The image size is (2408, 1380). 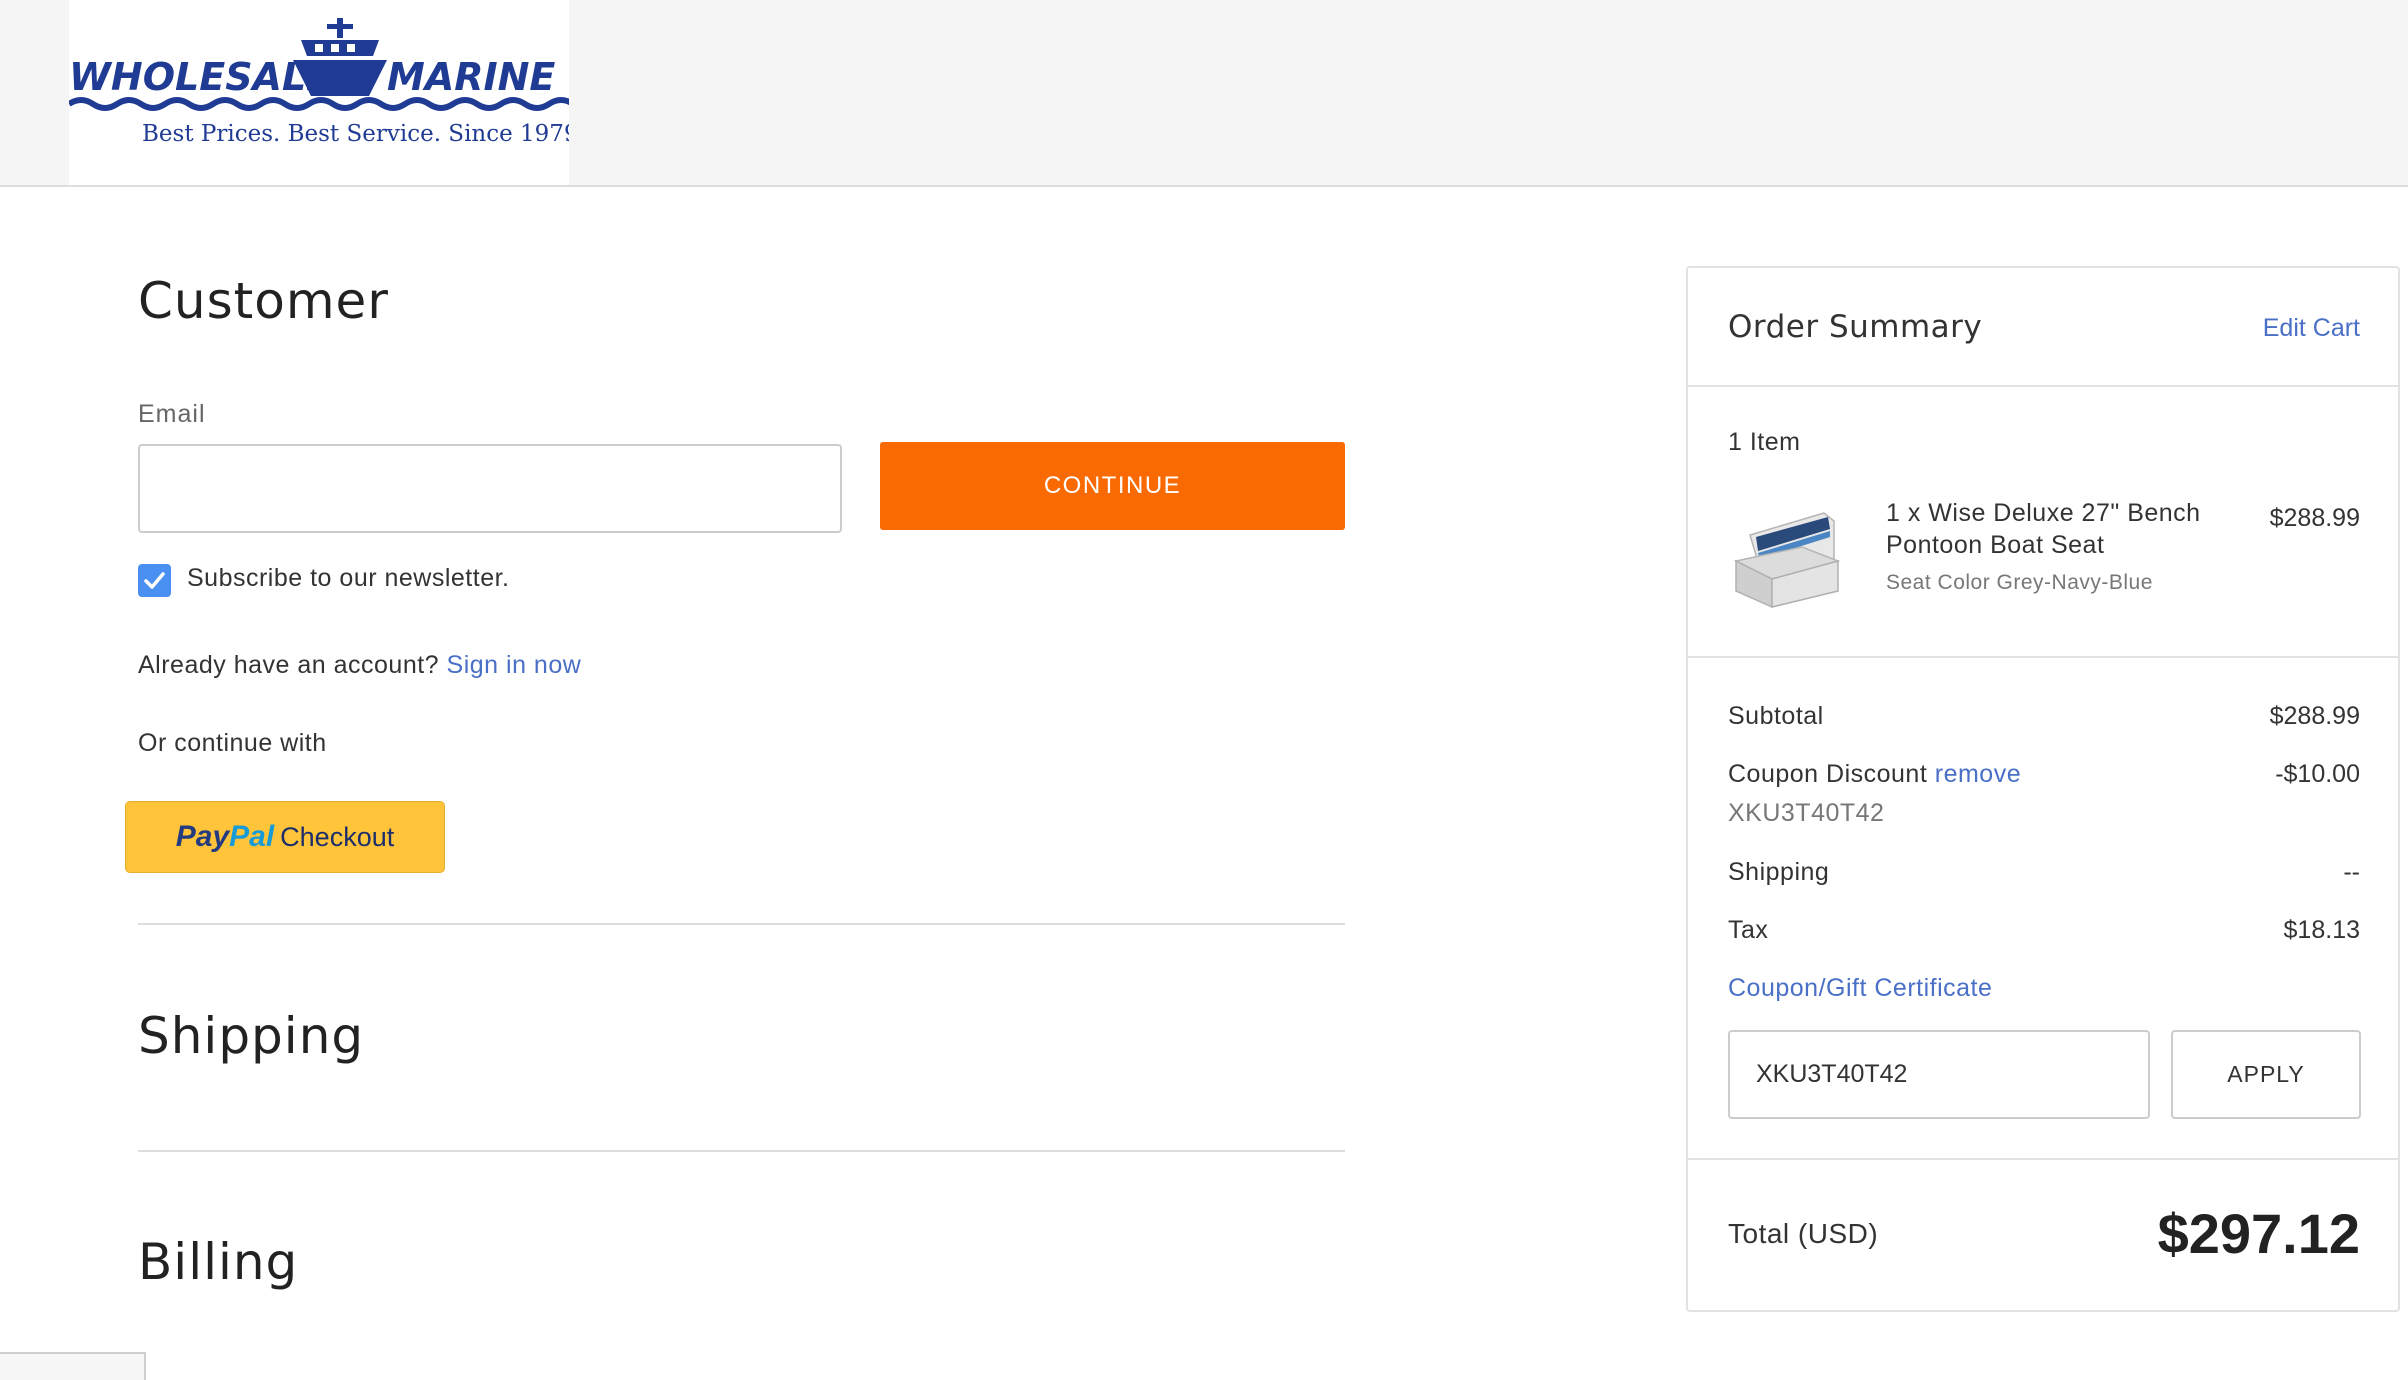 What do you see at coordinates (1806, 813) in the screenshot?
I see `coupon-code: XKU3T40T42` at bounding box center [1806, 813].